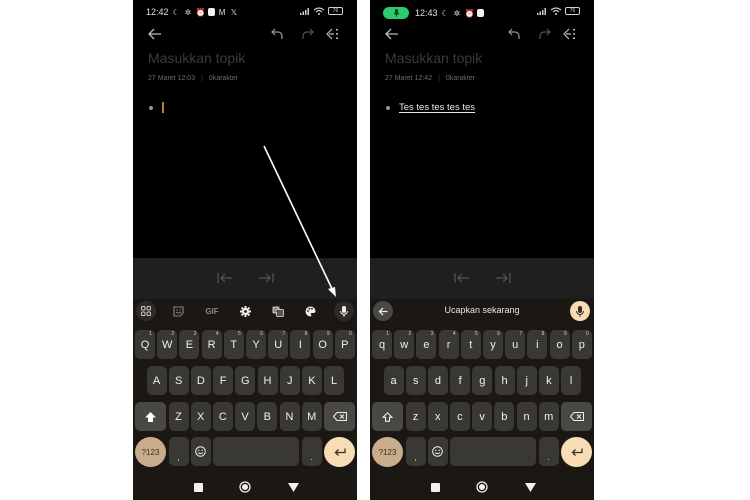  Describe the element at coordinates (548, 416) in the screenshot. I see `key-m: m` at that location.